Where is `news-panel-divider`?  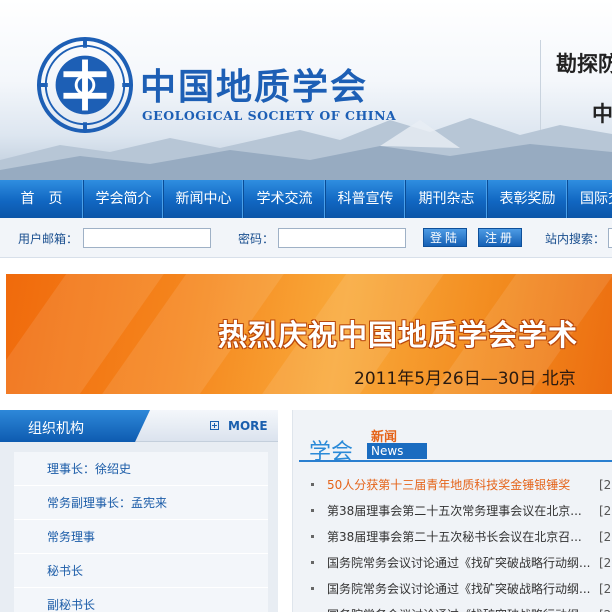
news-panel-divider is located at coordinates (455, 461).